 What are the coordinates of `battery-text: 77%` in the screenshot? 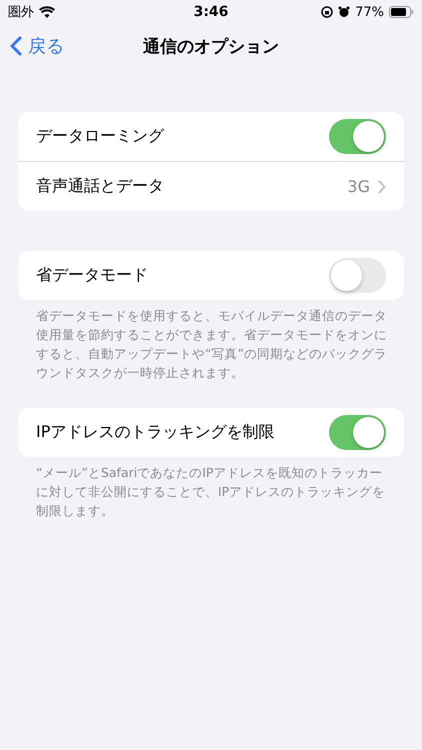 It's located at (369, 12).